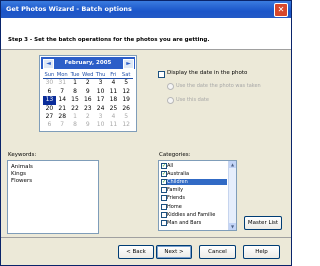 The width and height of the screenshot is (320, 266). Describe the element at coordinates (136, 252) in the screenshot. I see `back-button: < Back` at that location.